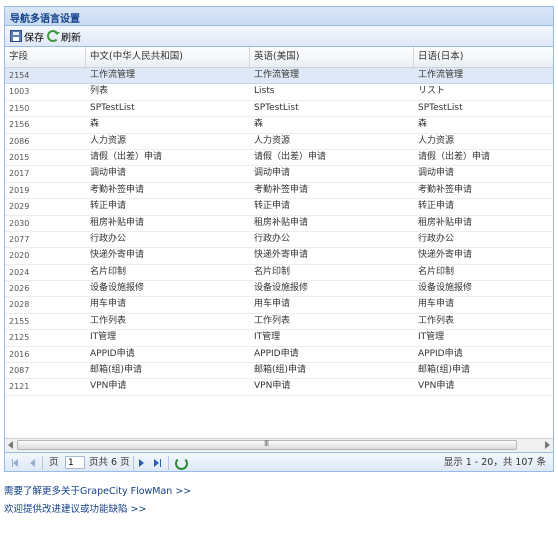  What do you see at coordinates (332, 370) in the screenshot?
I see `cell-english: 邮箱(组)申请` at bounding box center [332, 370].